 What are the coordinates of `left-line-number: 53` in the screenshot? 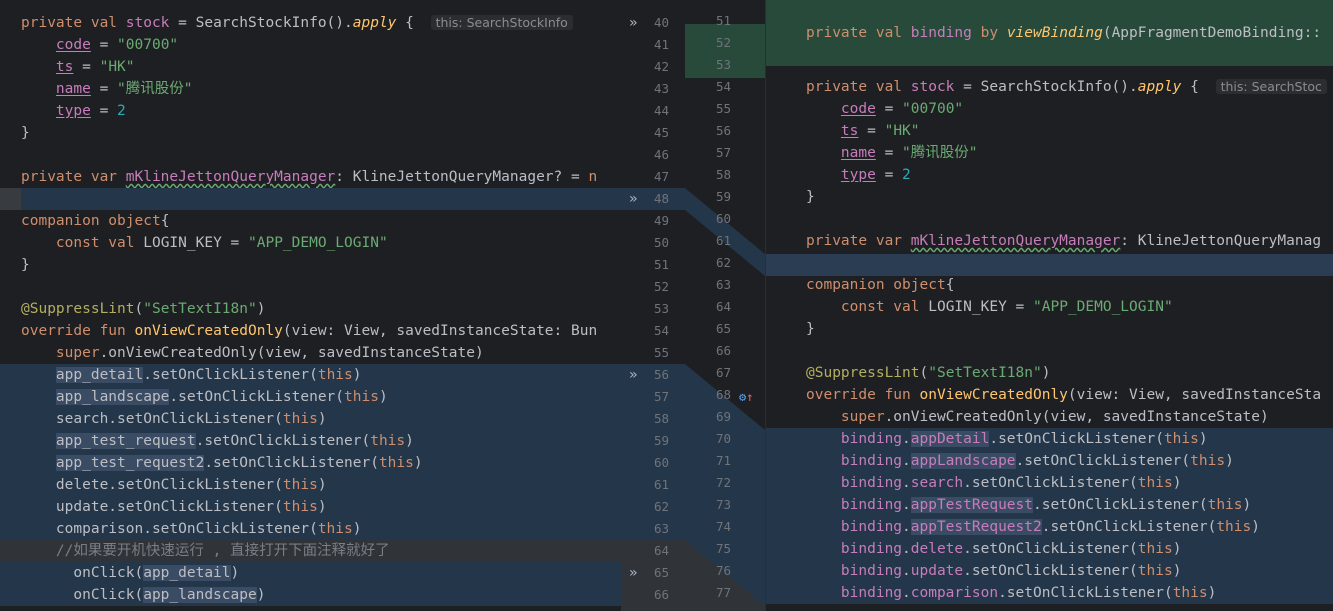 It's located at (661, 308).